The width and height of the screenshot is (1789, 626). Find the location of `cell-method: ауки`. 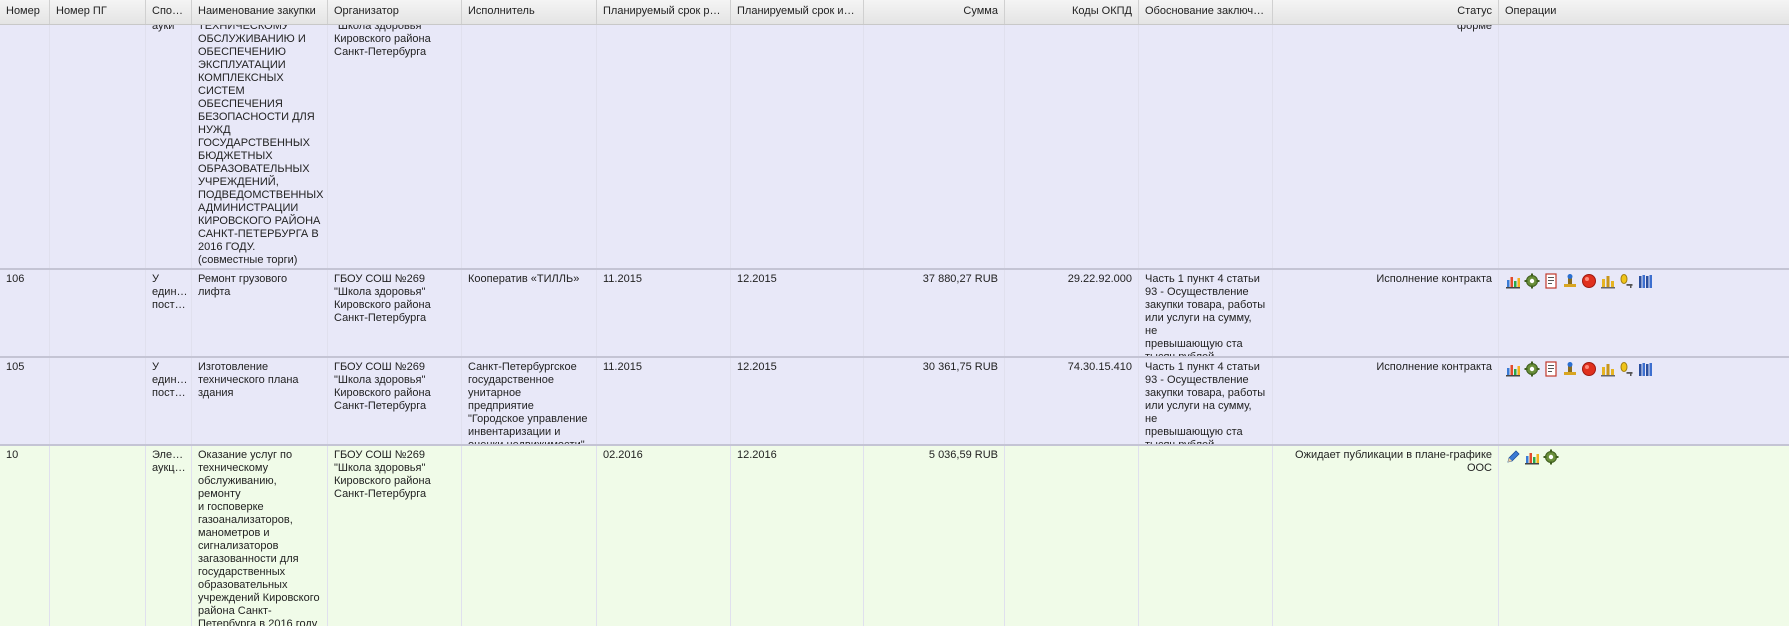

cell-method: ауки is located at coordinates (169, 146).